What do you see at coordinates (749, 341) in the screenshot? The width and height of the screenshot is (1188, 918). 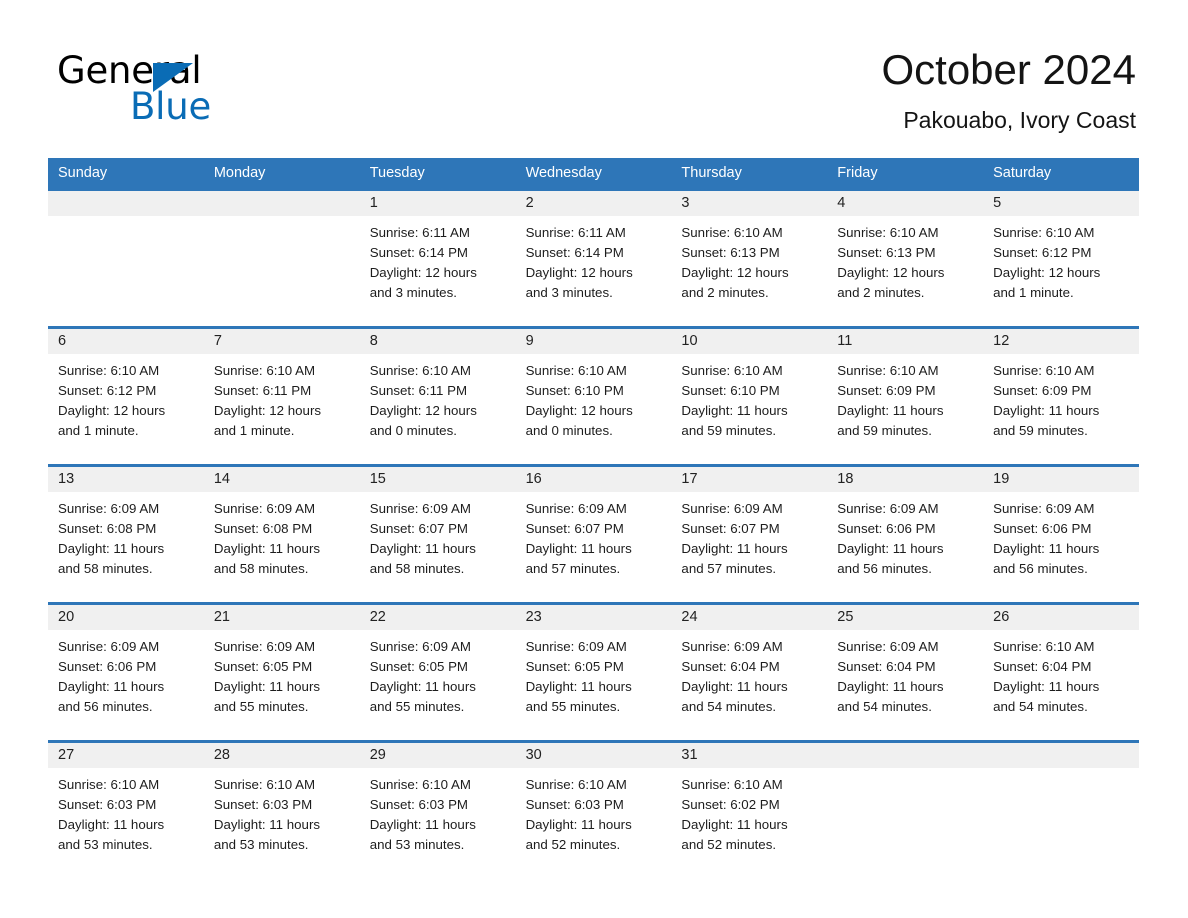 I see `day-number: 10` at bounding box center [749, 341].